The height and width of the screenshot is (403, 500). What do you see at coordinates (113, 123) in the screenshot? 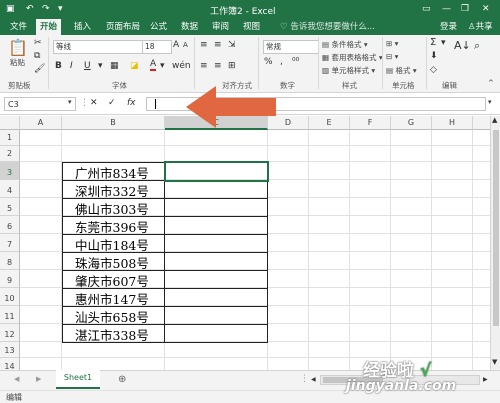
I see `column-header-b: B` at bounding box center [113, 123].